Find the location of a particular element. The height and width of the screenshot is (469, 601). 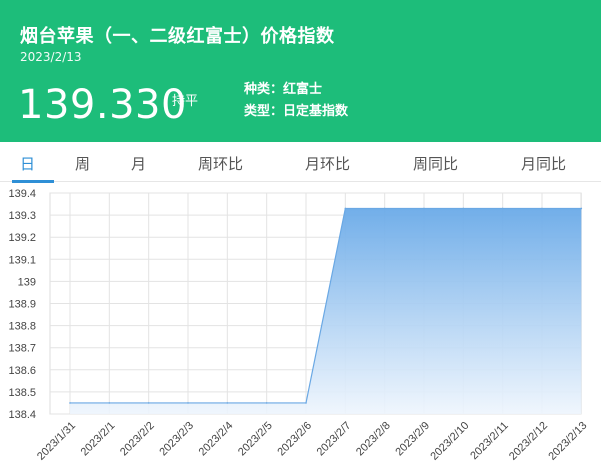

x-tick-label: 2023/2/6 is located at coordinates (294, 439).